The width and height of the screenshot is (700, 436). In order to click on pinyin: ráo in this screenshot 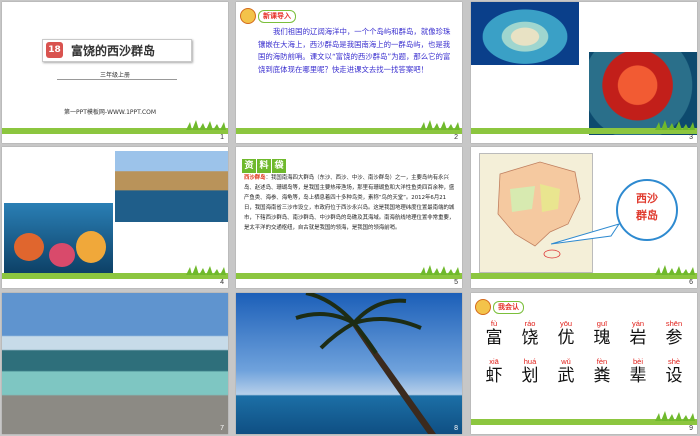, I will do `click(530, 323)`.